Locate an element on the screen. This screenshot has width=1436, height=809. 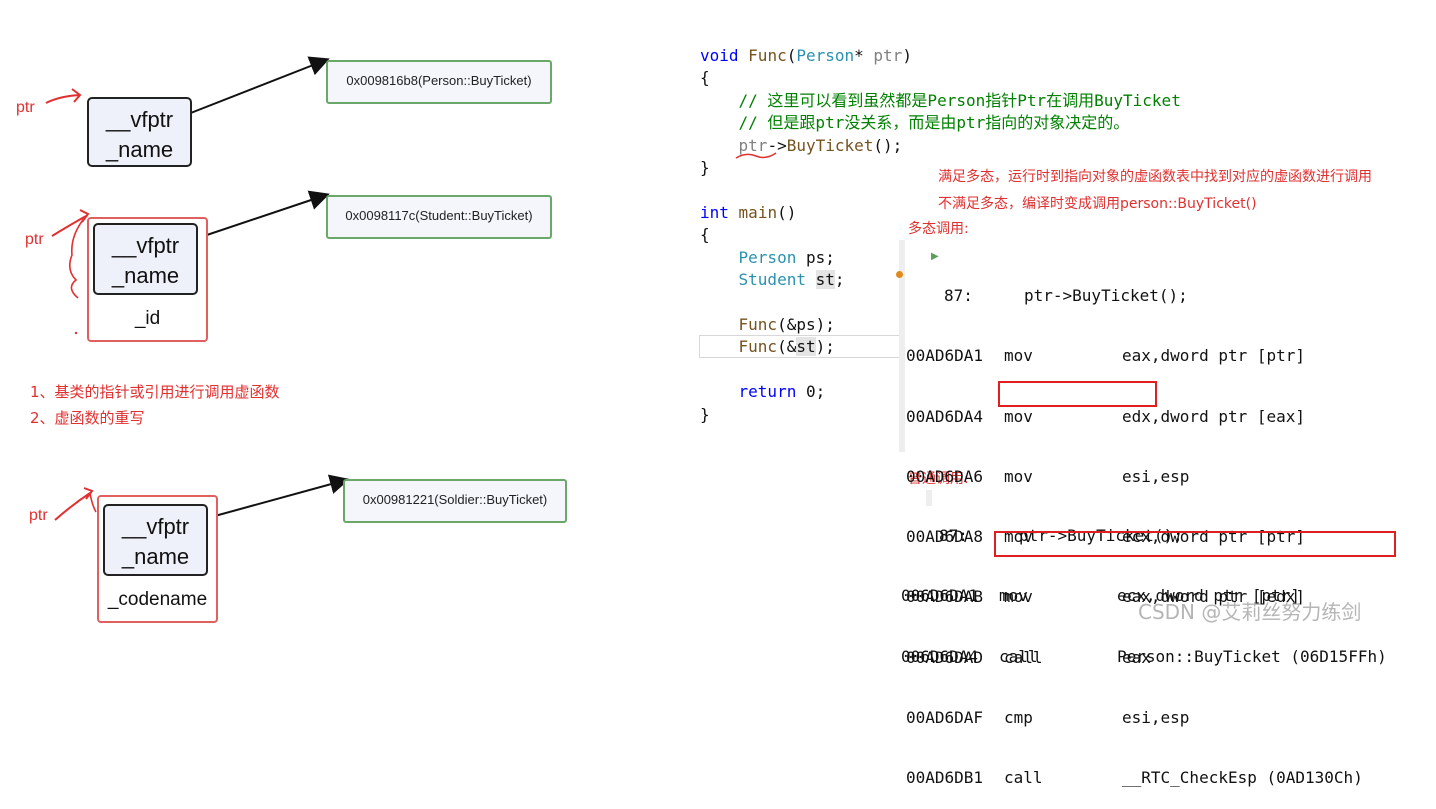
condition-1: 1、基类的指针或引用进行调用虚函数 is located at coordinates (155, 392).